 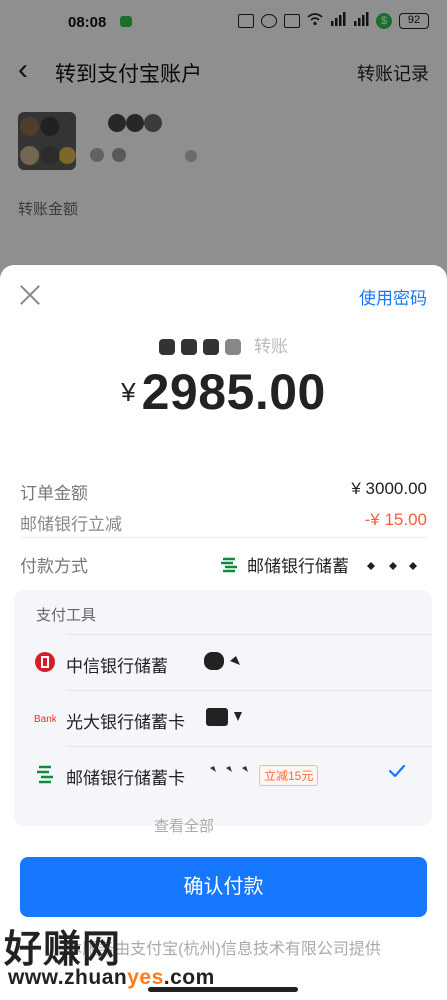 I want to click on payment-tool-item: Bank 光大银行储蓄卡, so click(x=223, y=718).